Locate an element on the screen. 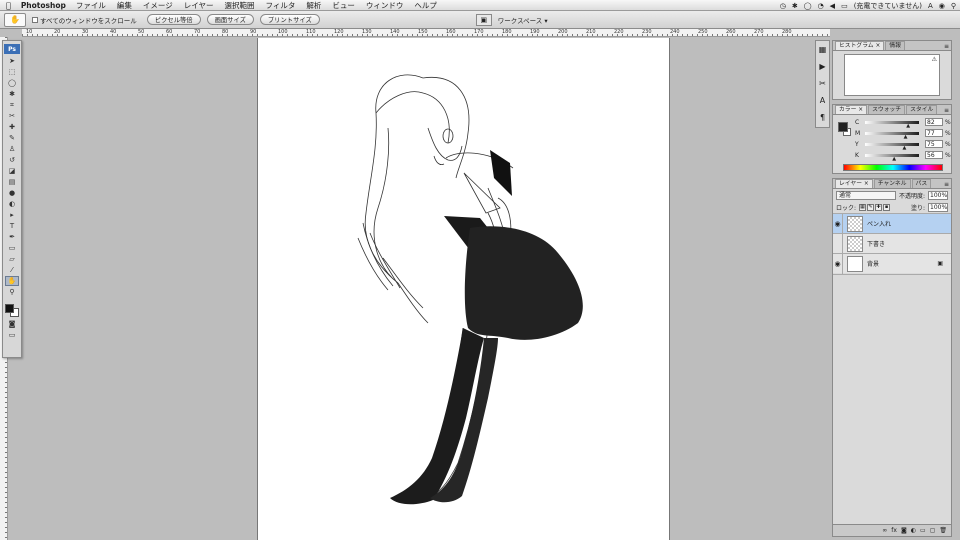  magic-wand-tool-icon: ✱ is located at coordinates (12, 94).